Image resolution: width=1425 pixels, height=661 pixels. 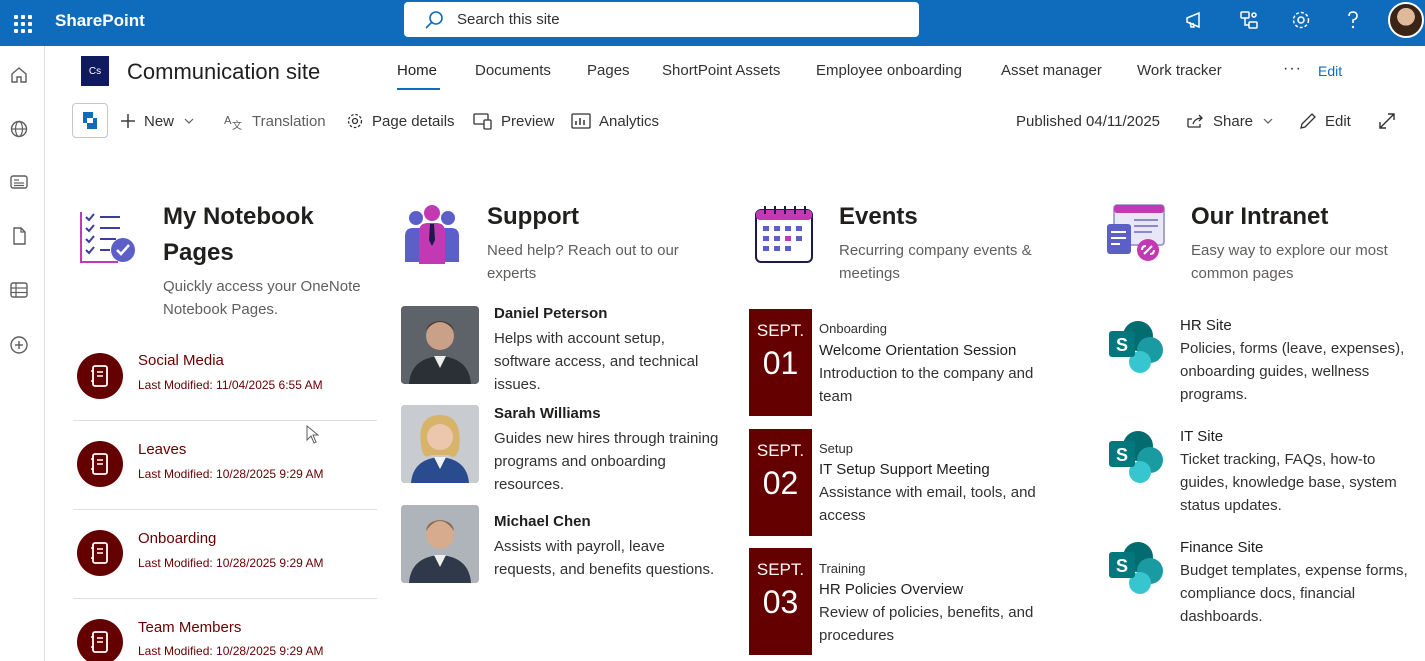 What do you see at coordinates (19, 75) in the screenshot?
I see `home-icon` at bounding box center [19, 75].